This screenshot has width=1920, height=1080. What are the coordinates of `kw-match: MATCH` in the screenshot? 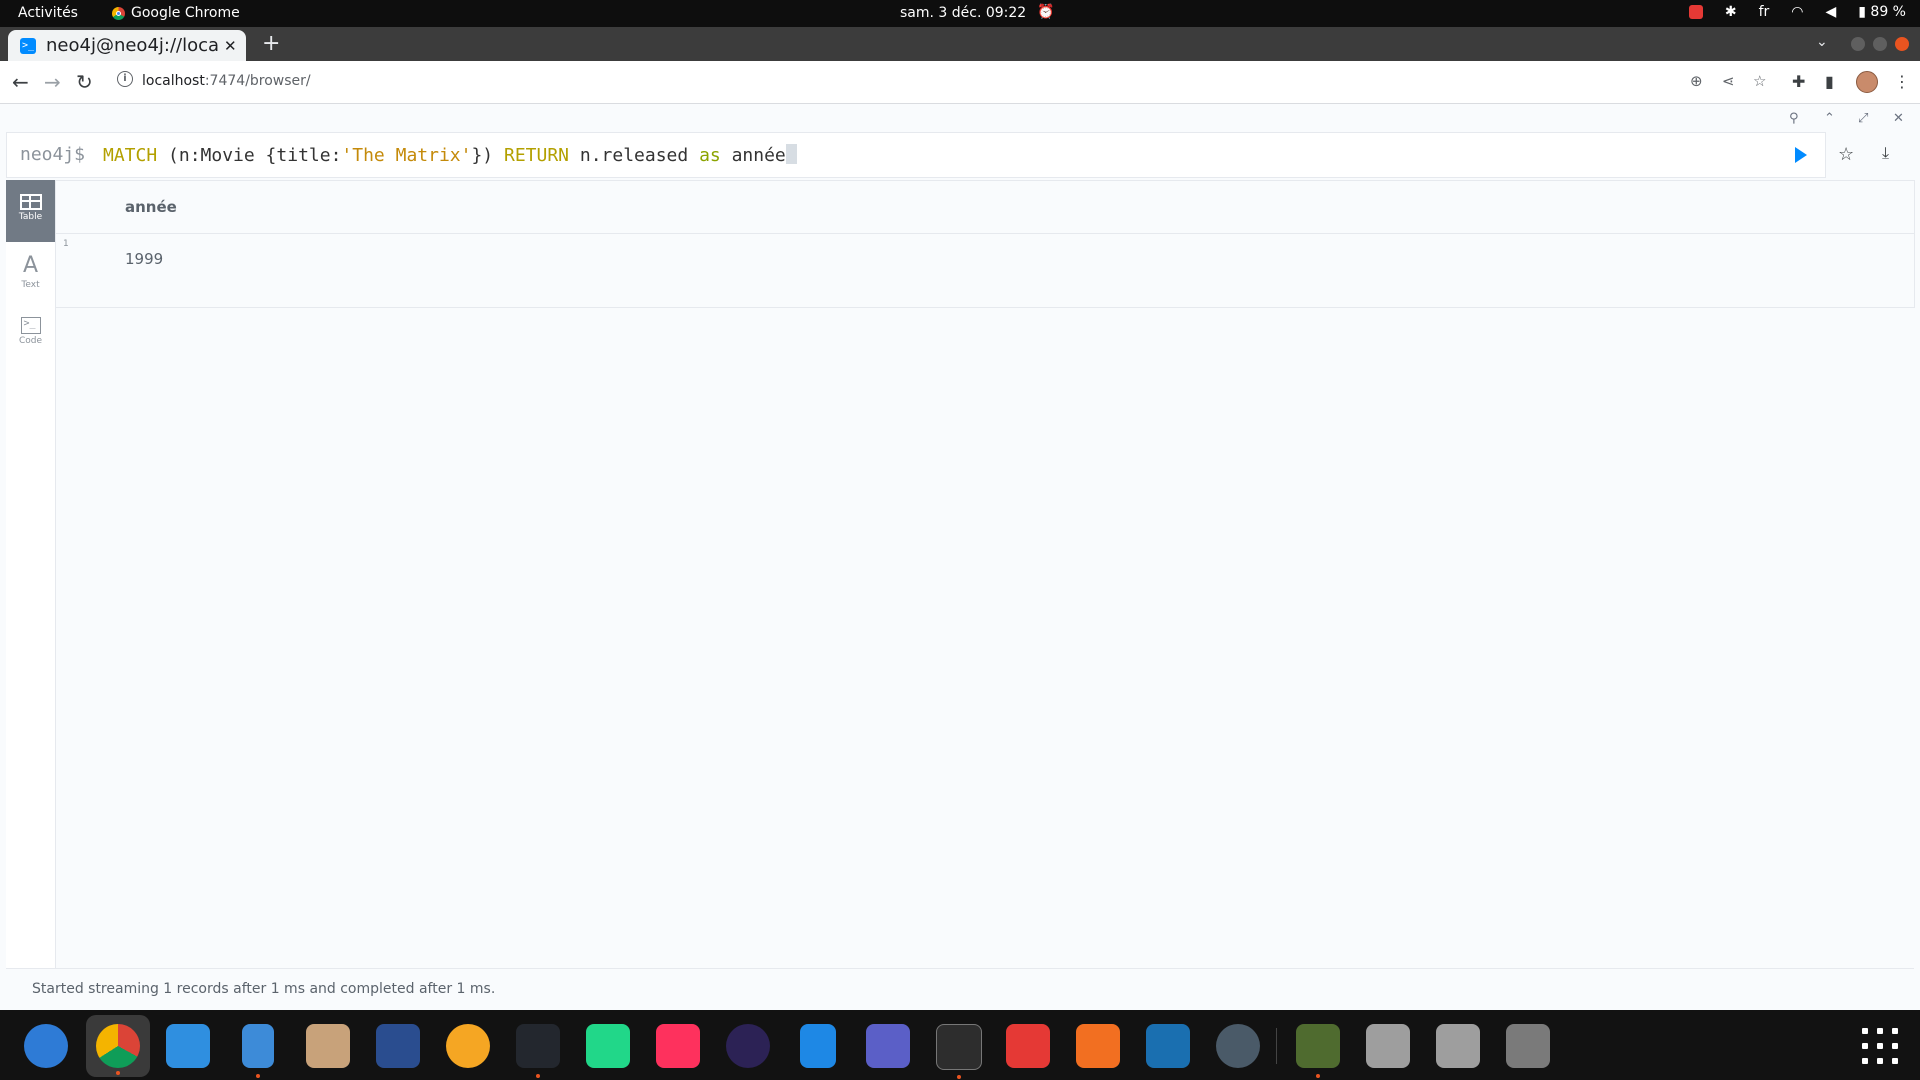 It's located at (130, 155).